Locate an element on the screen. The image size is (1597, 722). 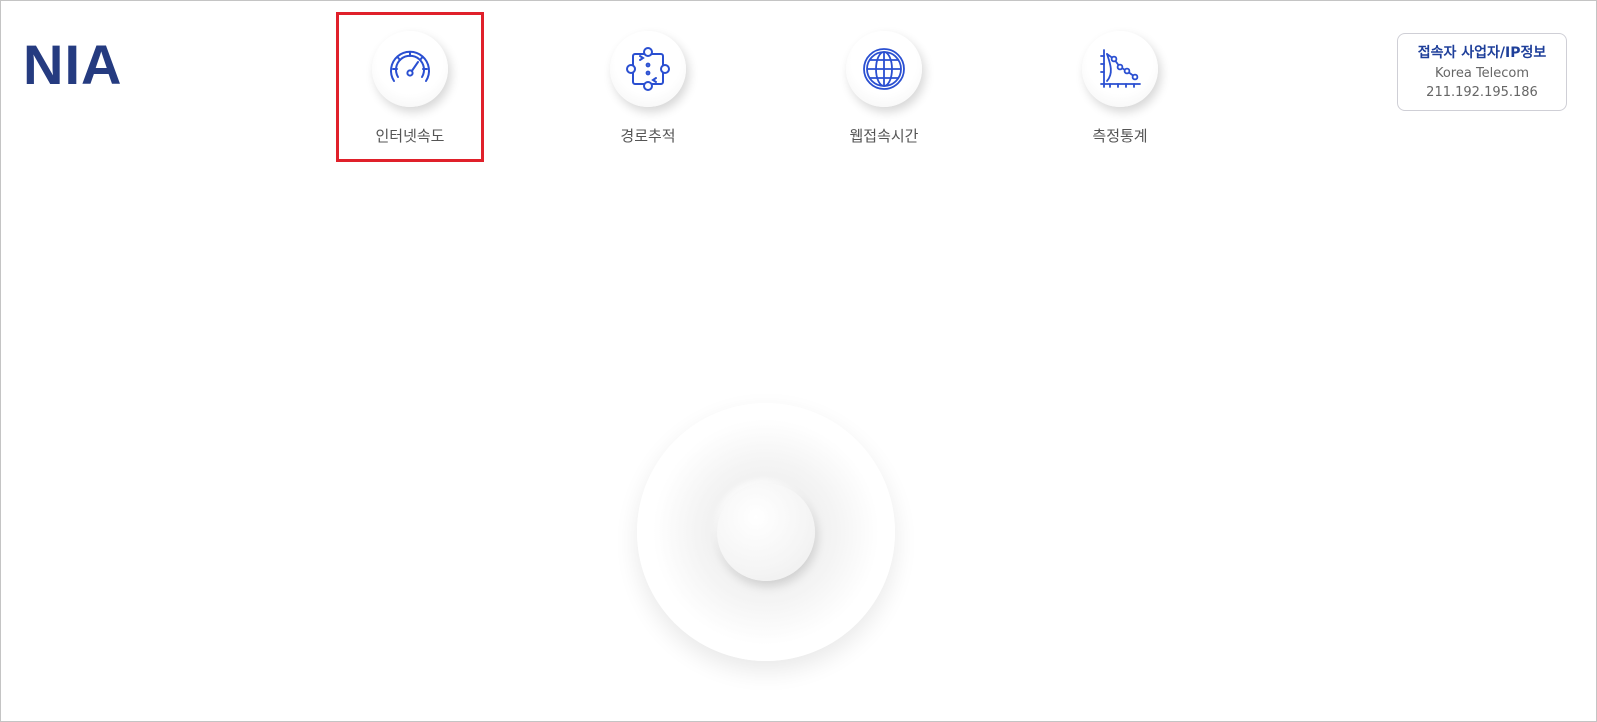
nia-logo: NIA is located at coordinates (72, 65).